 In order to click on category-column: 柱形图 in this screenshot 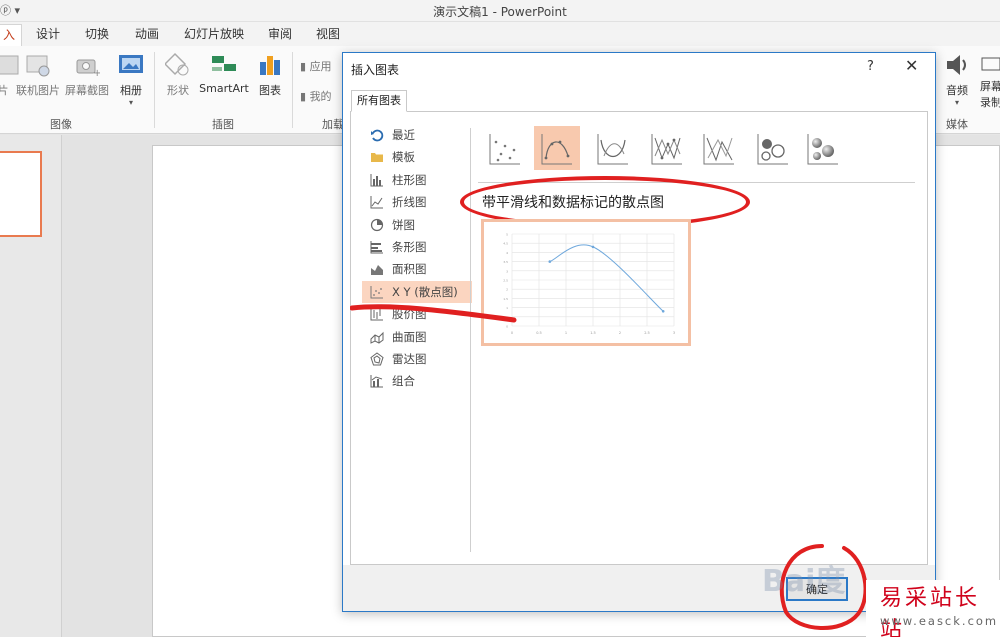, I will do `click(417, 180)`.